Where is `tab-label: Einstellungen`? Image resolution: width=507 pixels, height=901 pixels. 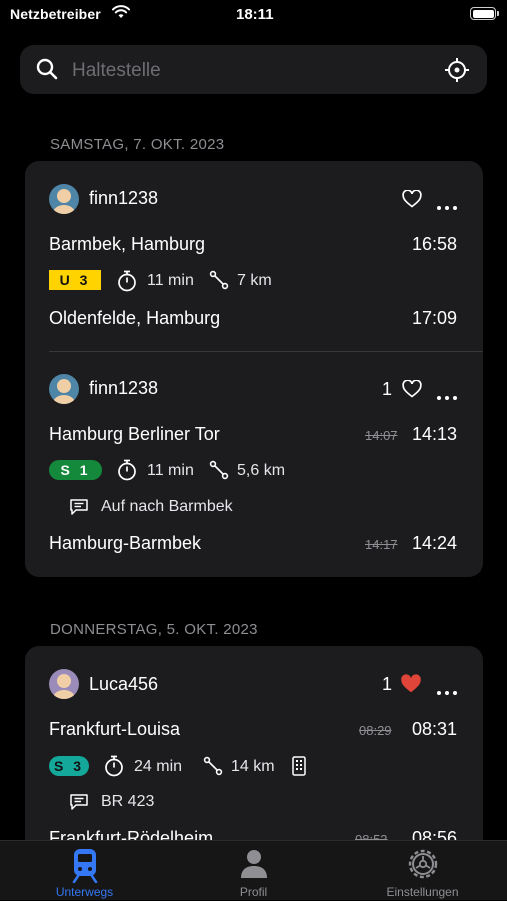
tab-label: Einstellungen is located at coordinates (422, 892).